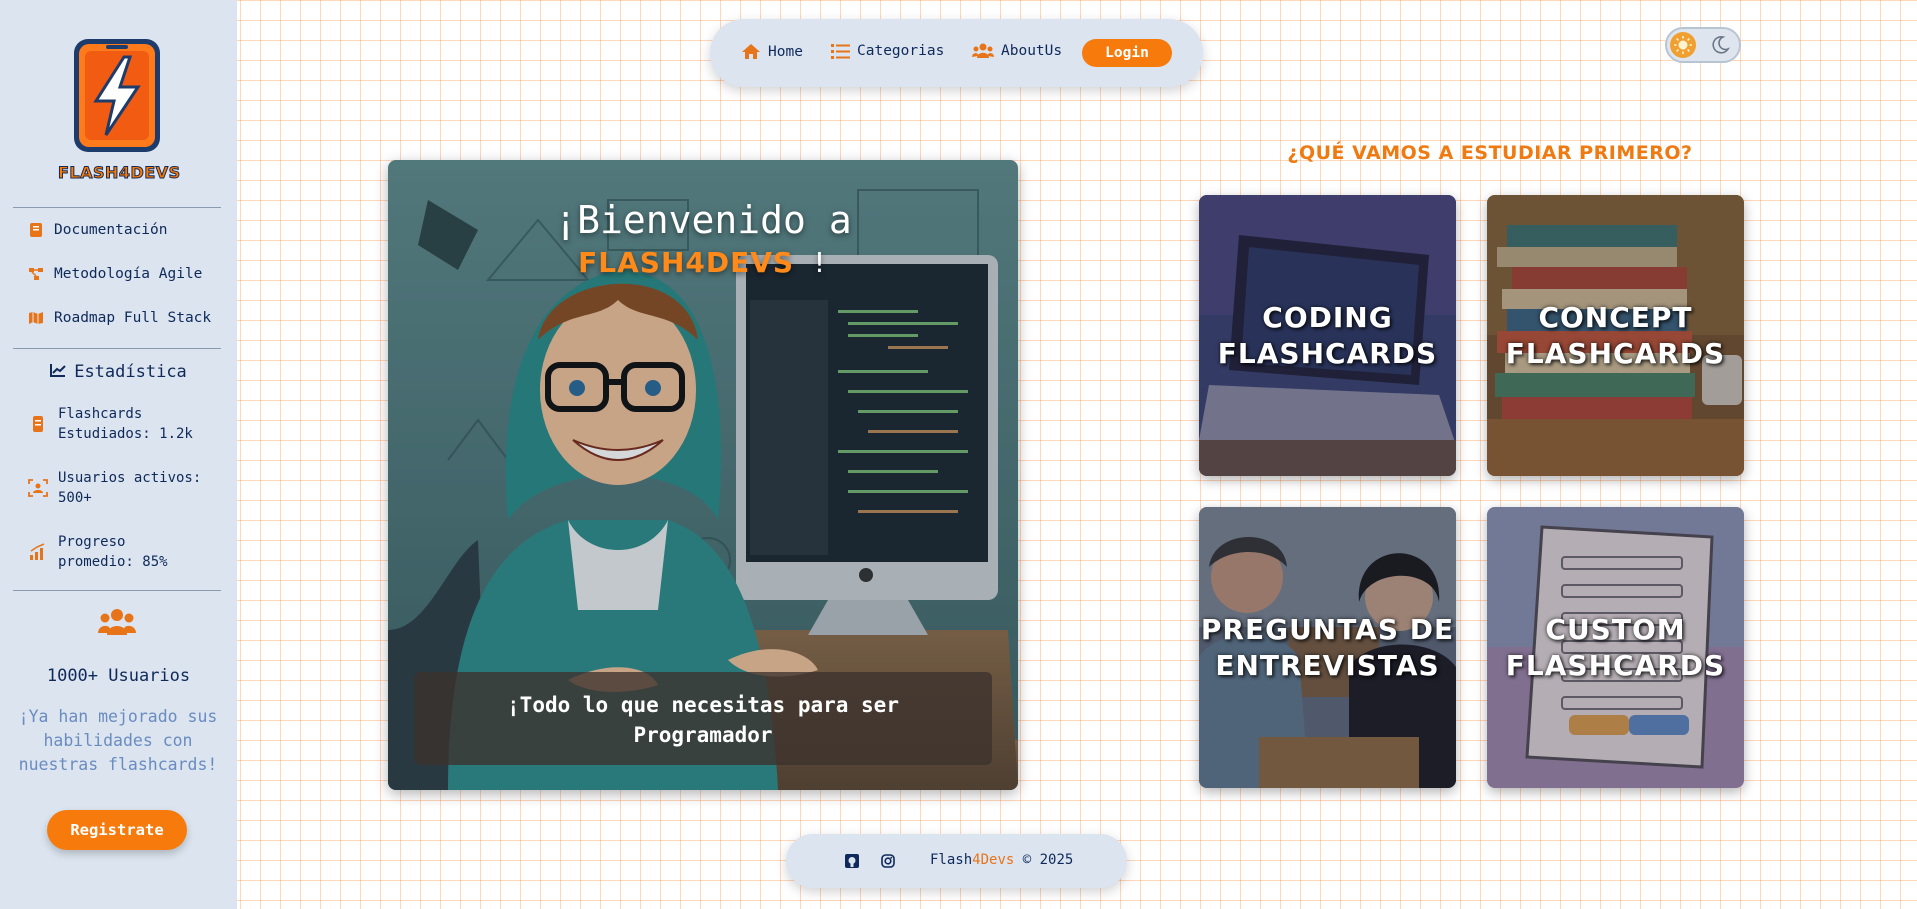  Describe the element at coordinates (128, 274) in the screenshot. I see `sidebar-item-label: Metodología Agile` at that location.